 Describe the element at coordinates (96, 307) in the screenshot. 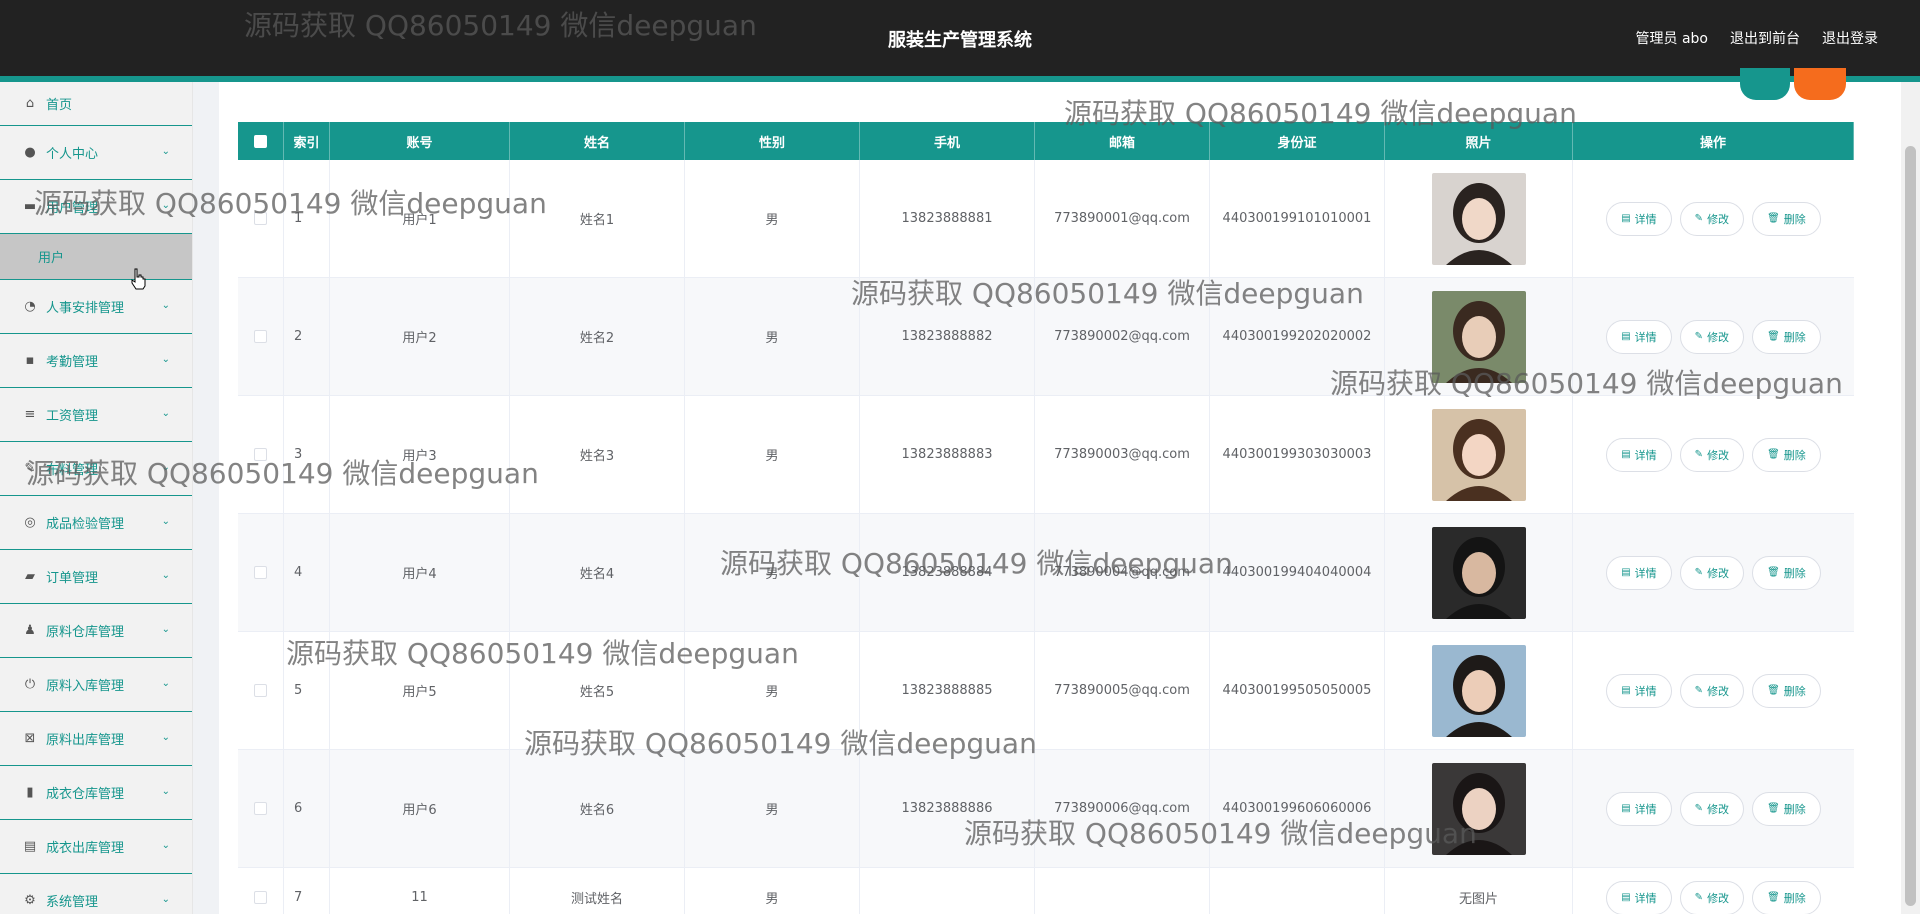

I see `sidebar-item-4: ◔ 人事安排管理 ⌄` at that location.